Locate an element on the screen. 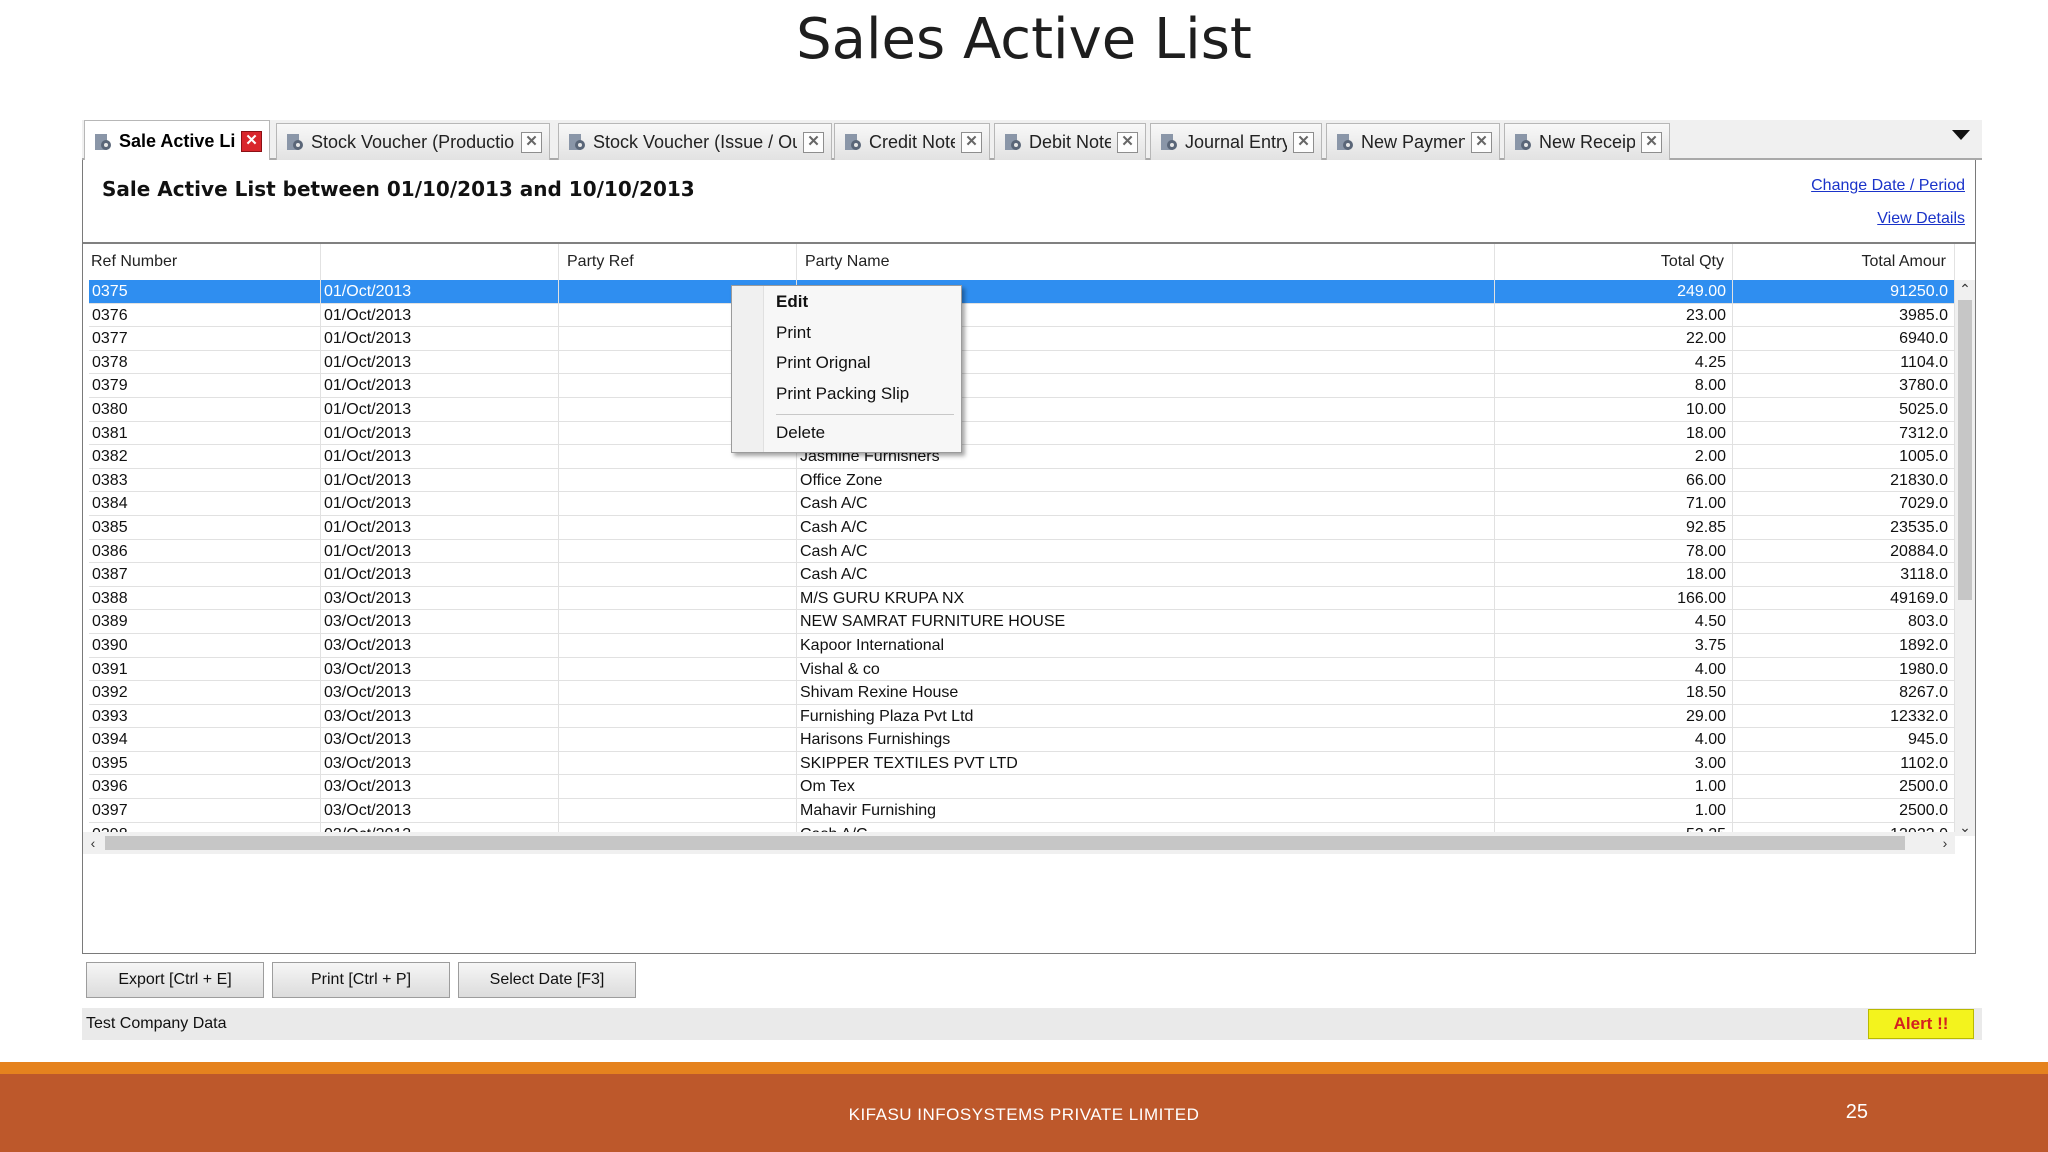  table-row: 0375 01/Oct/2013 249.00 91250.0 is located at coordinates (1022, 292).